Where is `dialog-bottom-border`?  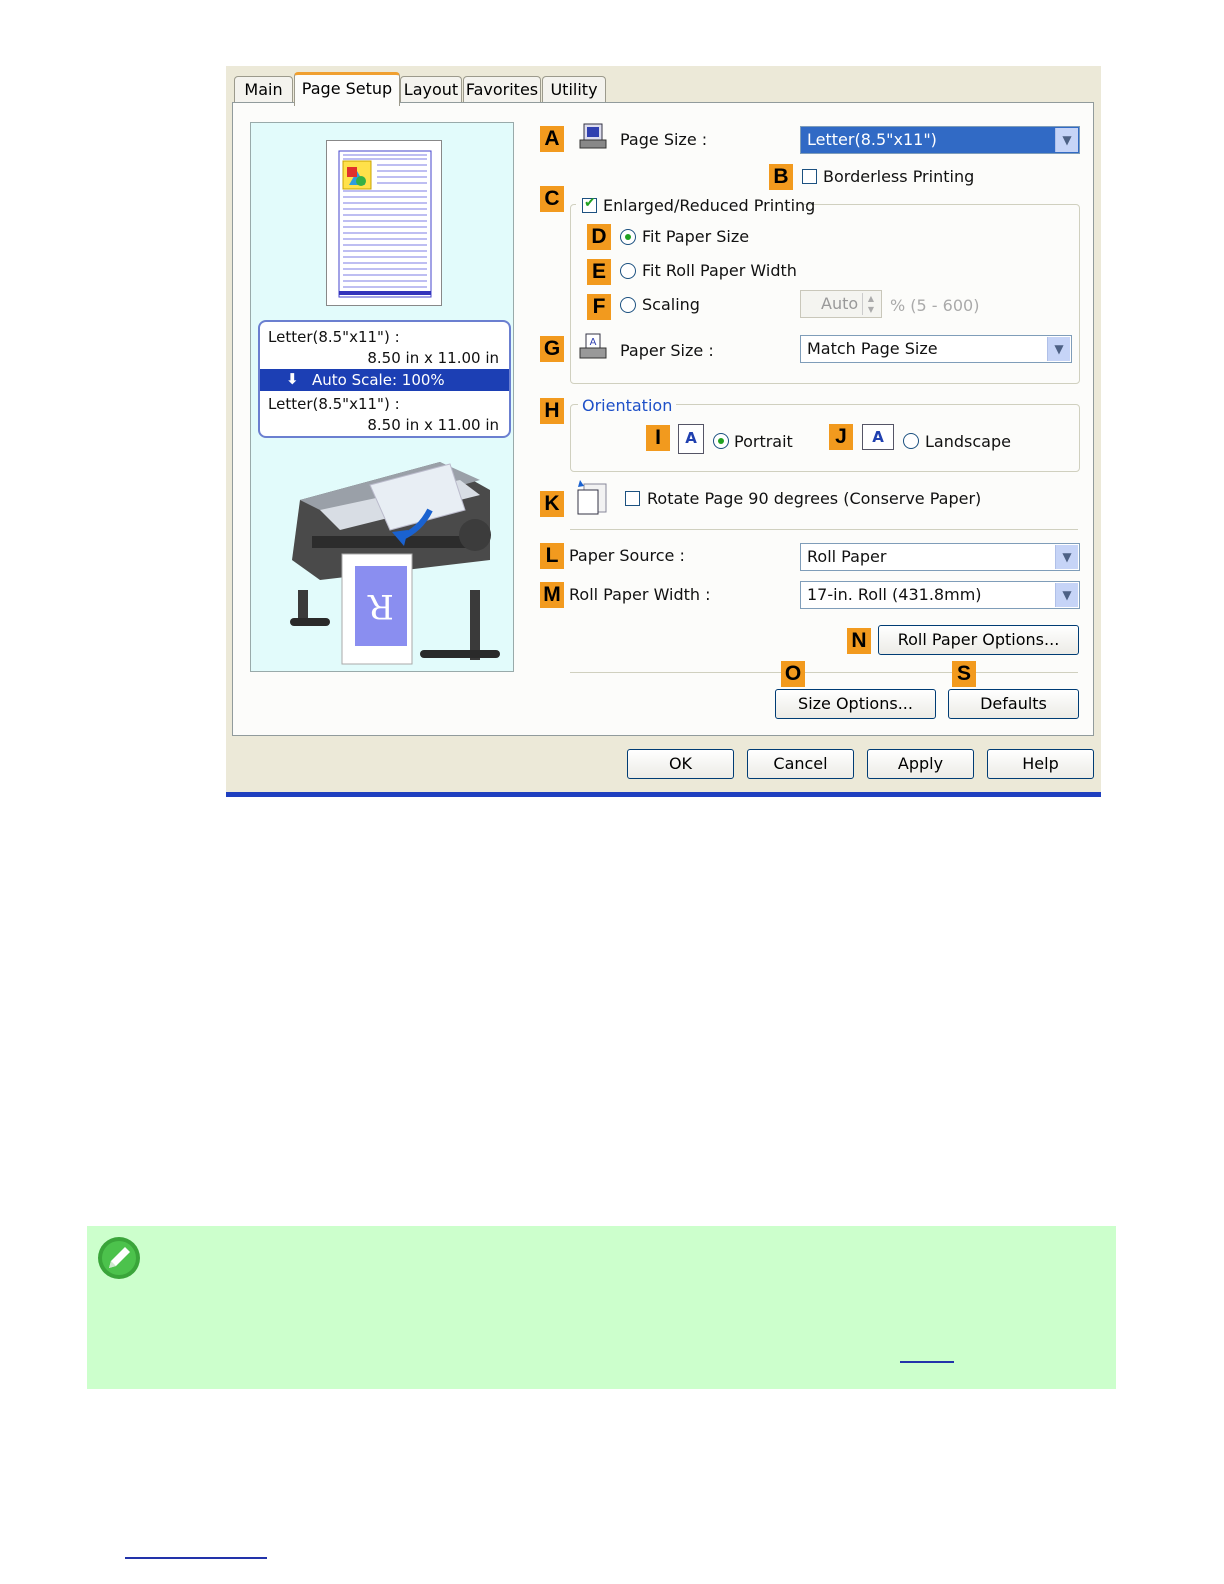
dialog-bottom-border is located at coordinates (663, 794).